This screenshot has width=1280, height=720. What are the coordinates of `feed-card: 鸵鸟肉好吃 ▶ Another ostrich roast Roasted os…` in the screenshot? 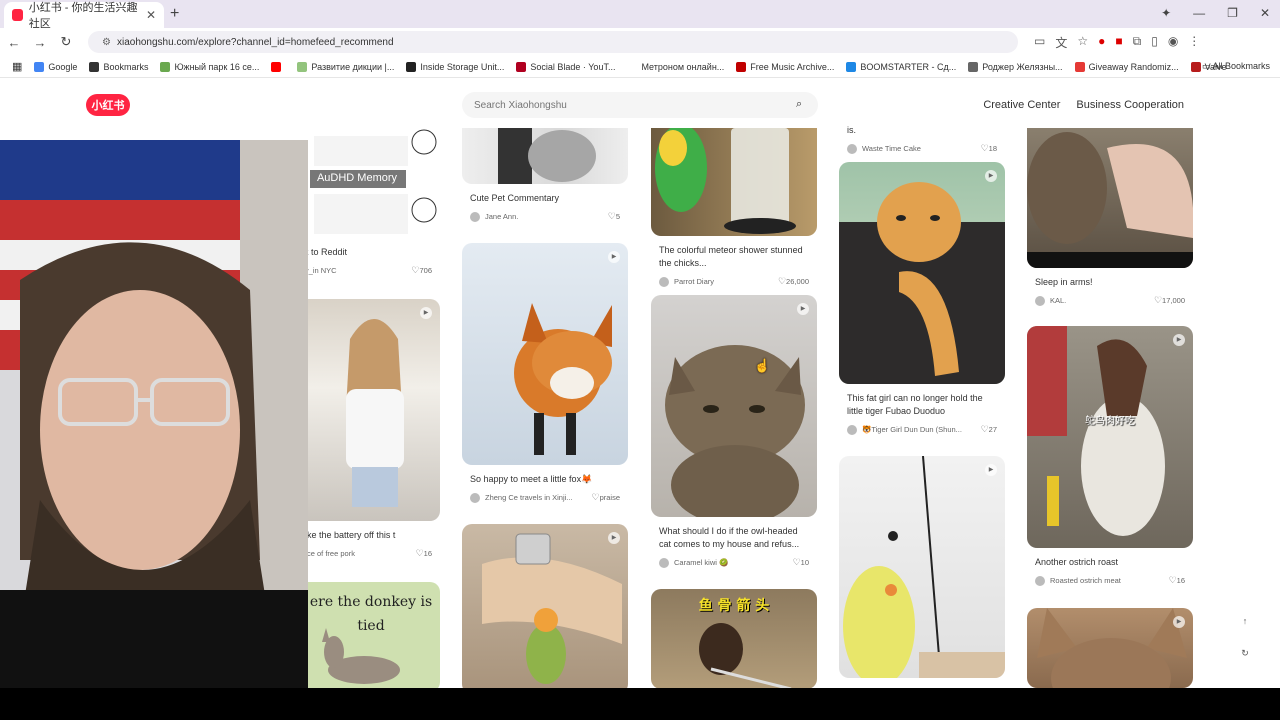 It's located at (1110, 456).